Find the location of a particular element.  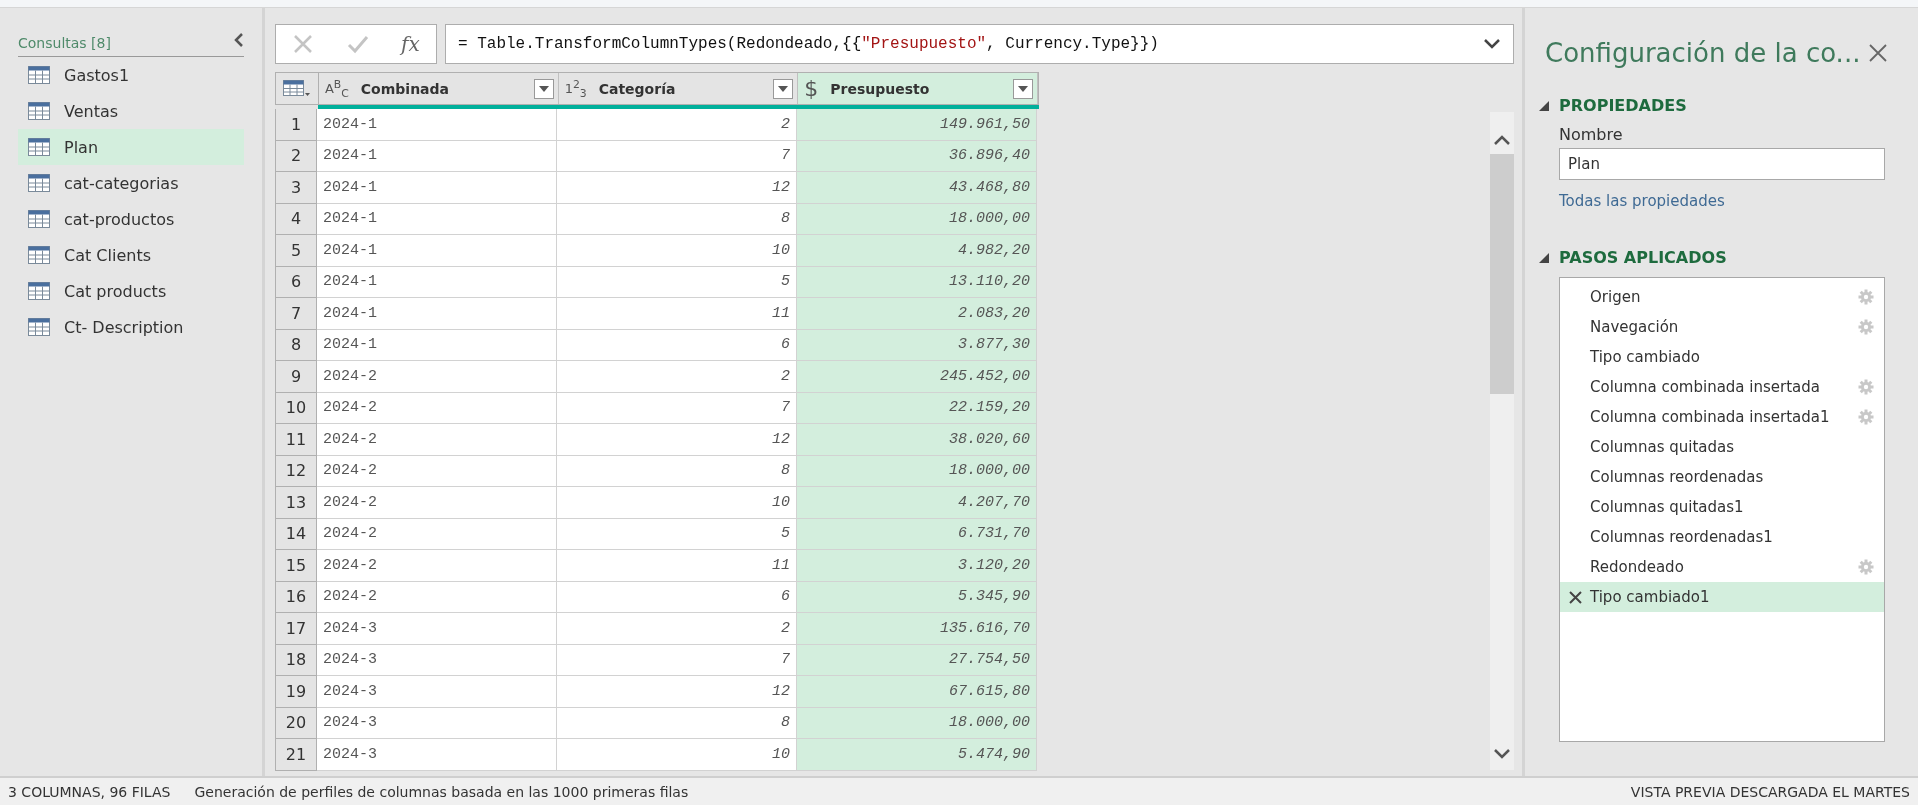

row-number: 20 is located at coordinates (296, 723).